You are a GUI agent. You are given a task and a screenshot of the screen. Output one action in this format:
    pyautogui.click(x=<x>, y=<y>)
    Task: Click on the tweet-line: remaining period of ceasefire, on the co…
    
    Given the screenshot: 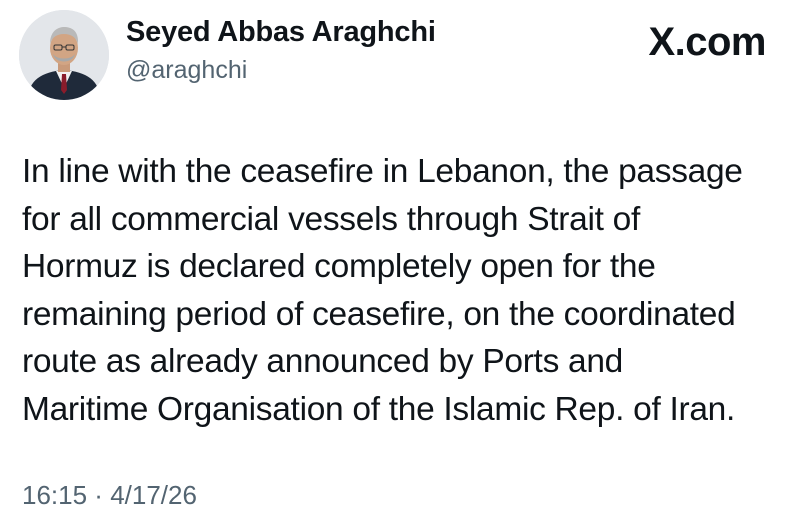 What is the action you would take?
    pyautogui.click(x=379, y=314)
    